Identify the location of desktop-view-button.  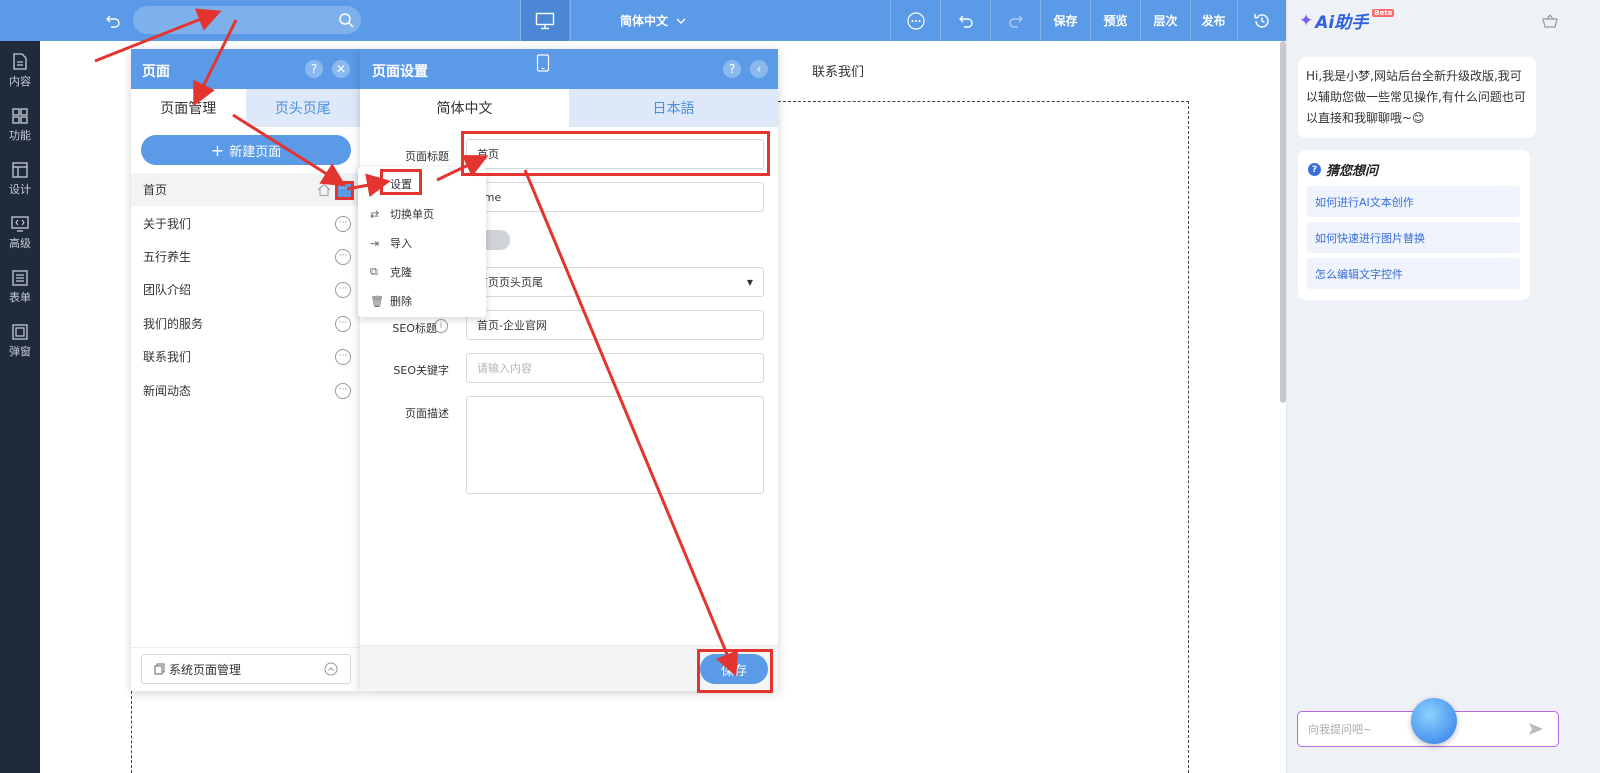
(545, 20).